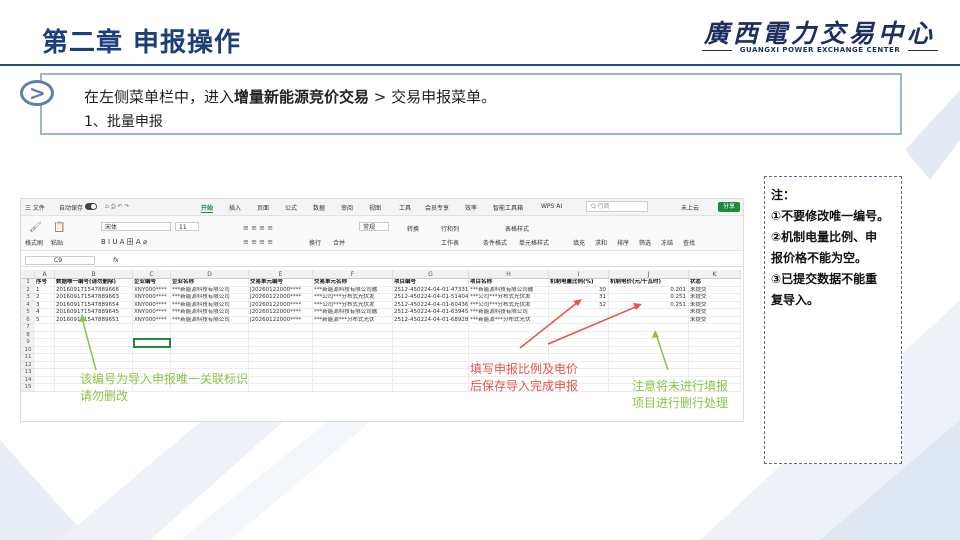  Describe the element at coordinates (104, 396) in the screenshot. I see `unique-id-note-line2: 请勿删改` at that location.